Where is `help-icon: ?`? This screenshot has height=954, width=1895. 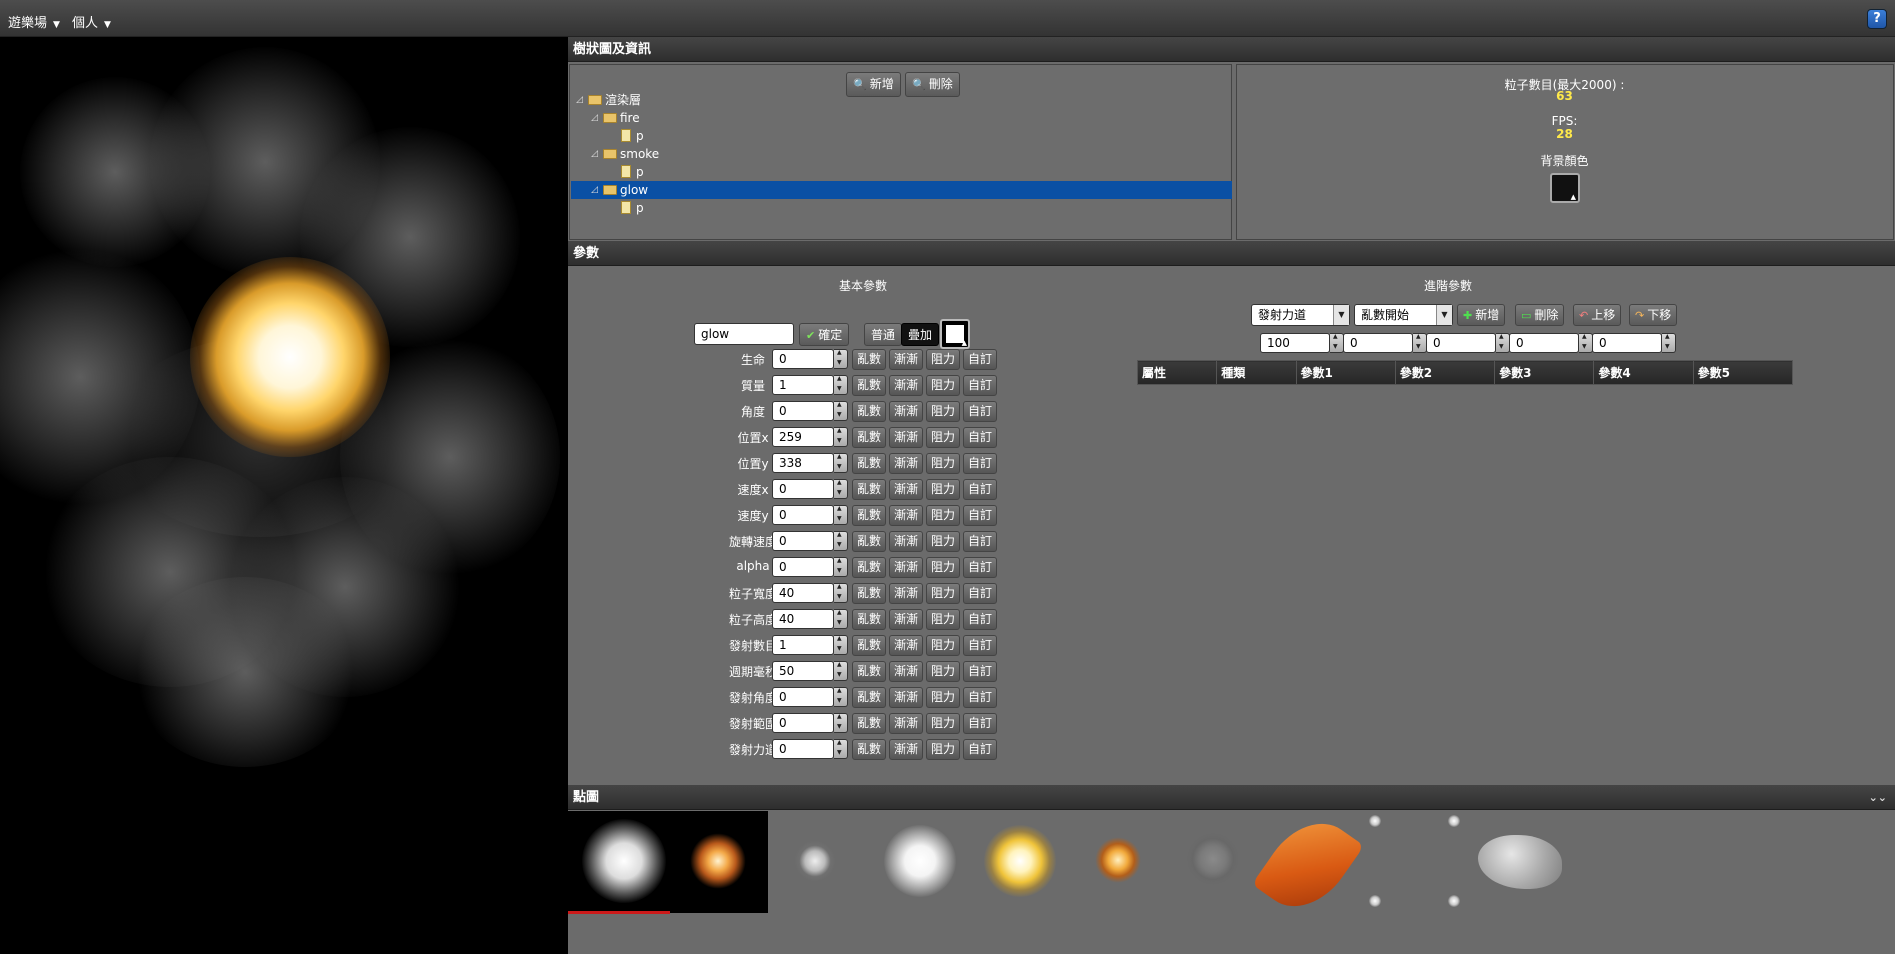
help-icon: ? is located at coordinates (1877, 19).